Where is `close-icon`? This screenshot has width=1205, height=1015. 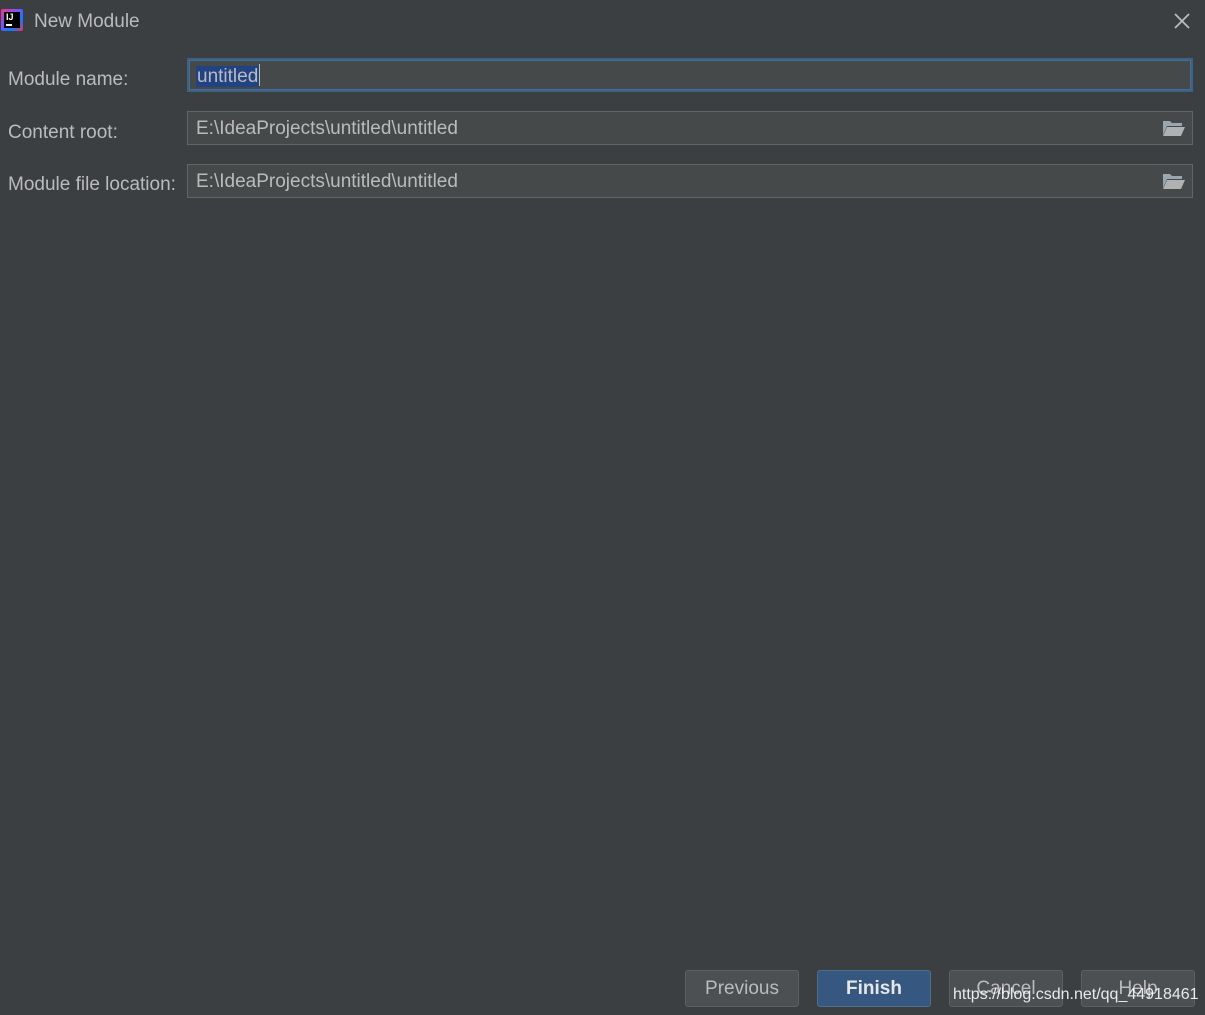 close-icon is located at coordinates (1182, 21).